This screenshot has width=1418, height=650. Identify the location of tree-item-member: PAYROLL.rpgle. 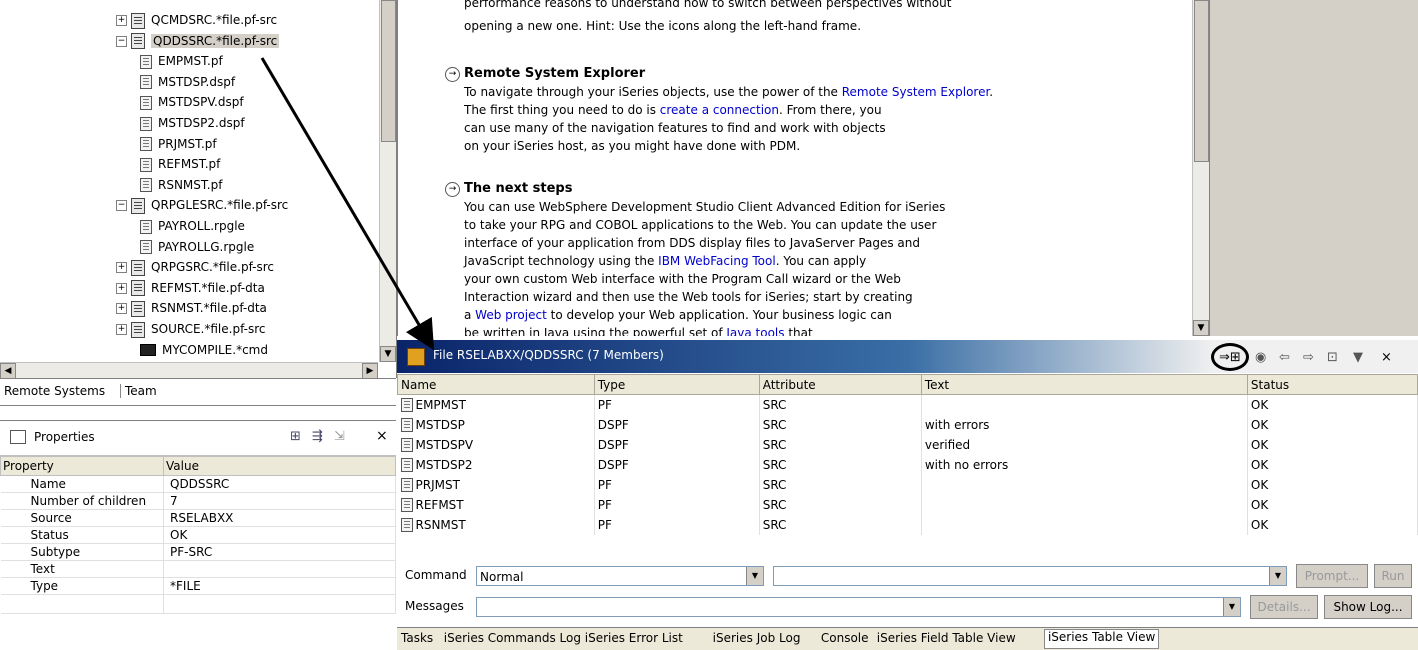
(192, 226).